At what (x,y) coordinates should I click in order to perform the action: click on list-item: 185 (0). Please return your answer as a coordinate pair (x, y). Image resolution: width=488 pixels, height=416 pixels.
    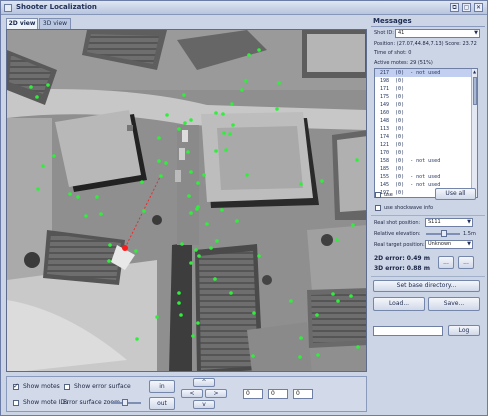
    Looking at the image, I should click on (426, 169).